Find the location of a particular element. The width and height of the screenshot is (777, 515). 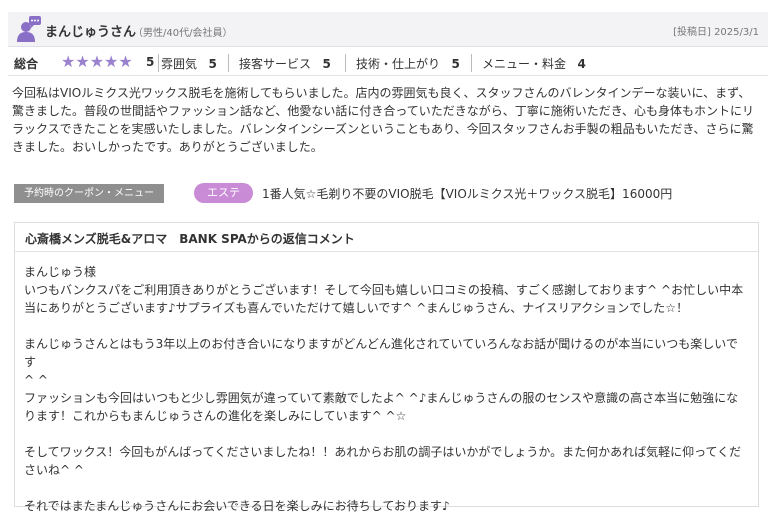

reviewer-name: まんじゅうさん is located at coordinates (91, 32).